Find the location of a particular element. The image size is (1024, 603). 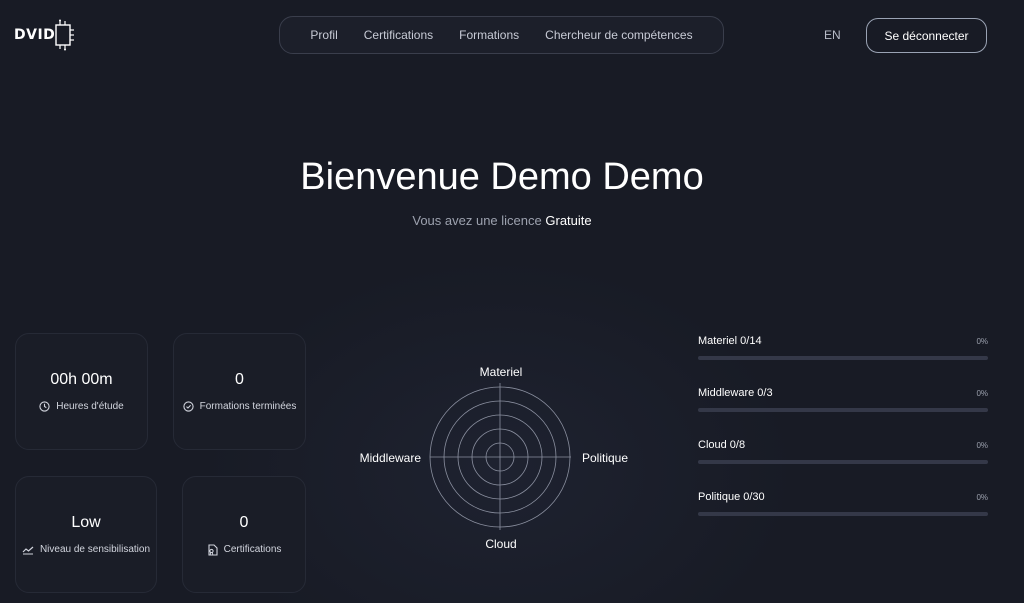

radar-axis-top: Materiel is located at coordinates (501, 372).